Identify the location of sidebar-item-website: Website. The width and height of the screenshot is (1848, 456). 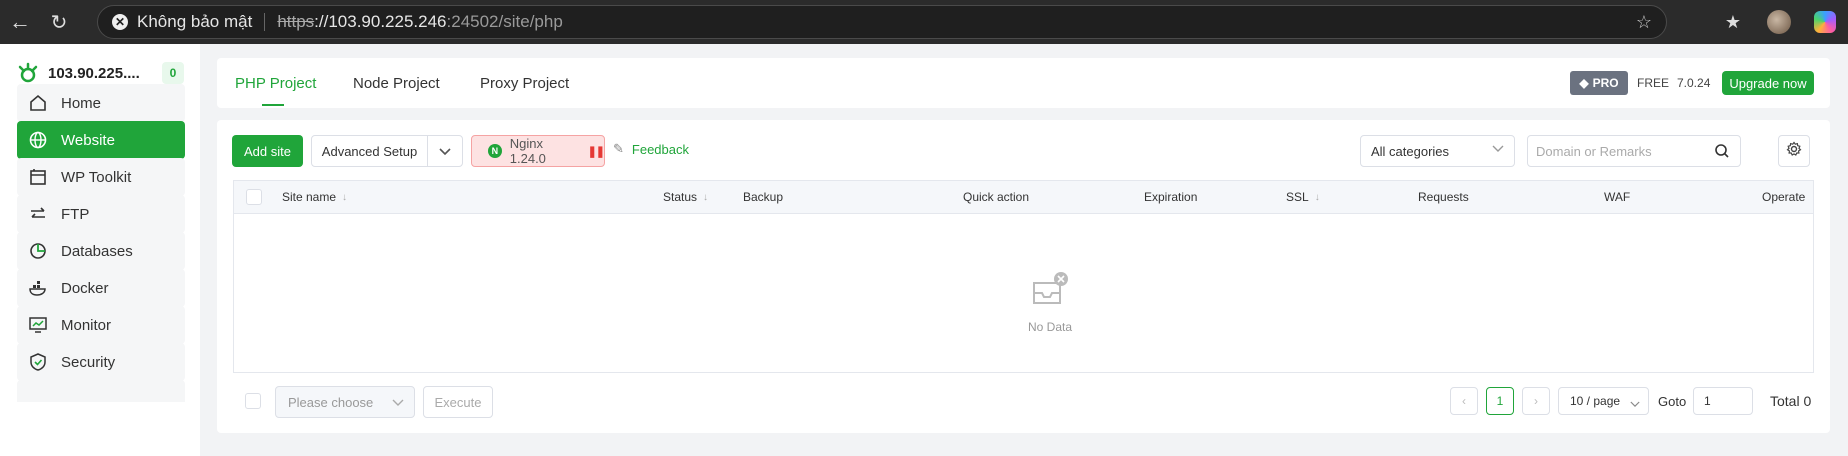
(101, 140).